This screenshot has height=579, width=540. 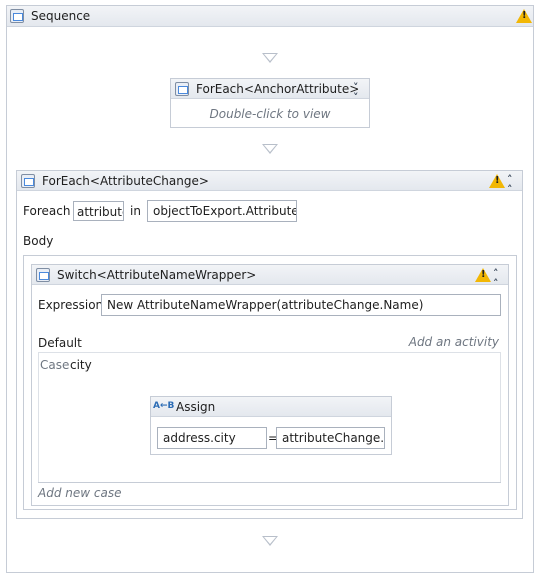 I want to click on case-value: city, so click(x=81, y=365).